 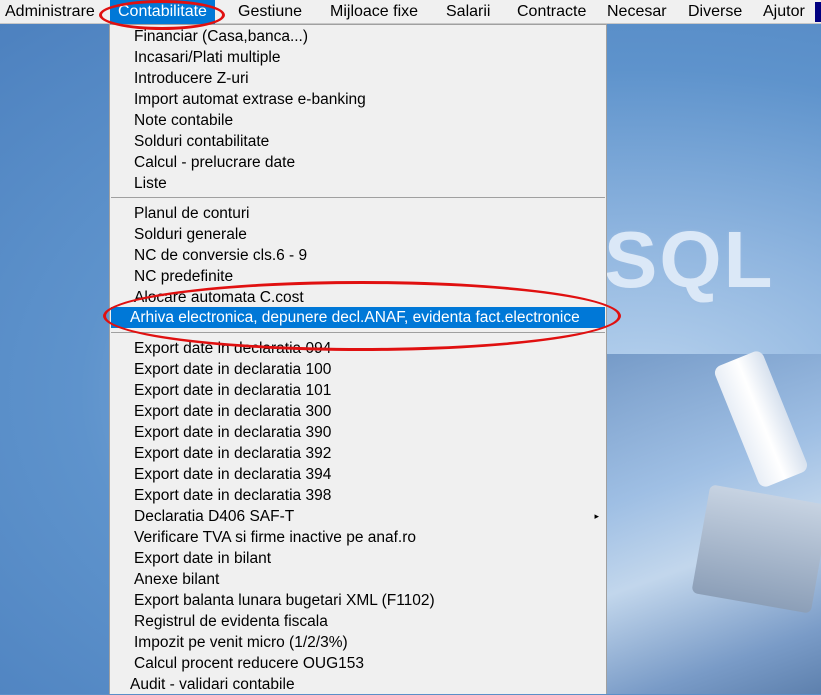 I want to click on menu-gestiune: Gestiune, so click(x=270, y=12).